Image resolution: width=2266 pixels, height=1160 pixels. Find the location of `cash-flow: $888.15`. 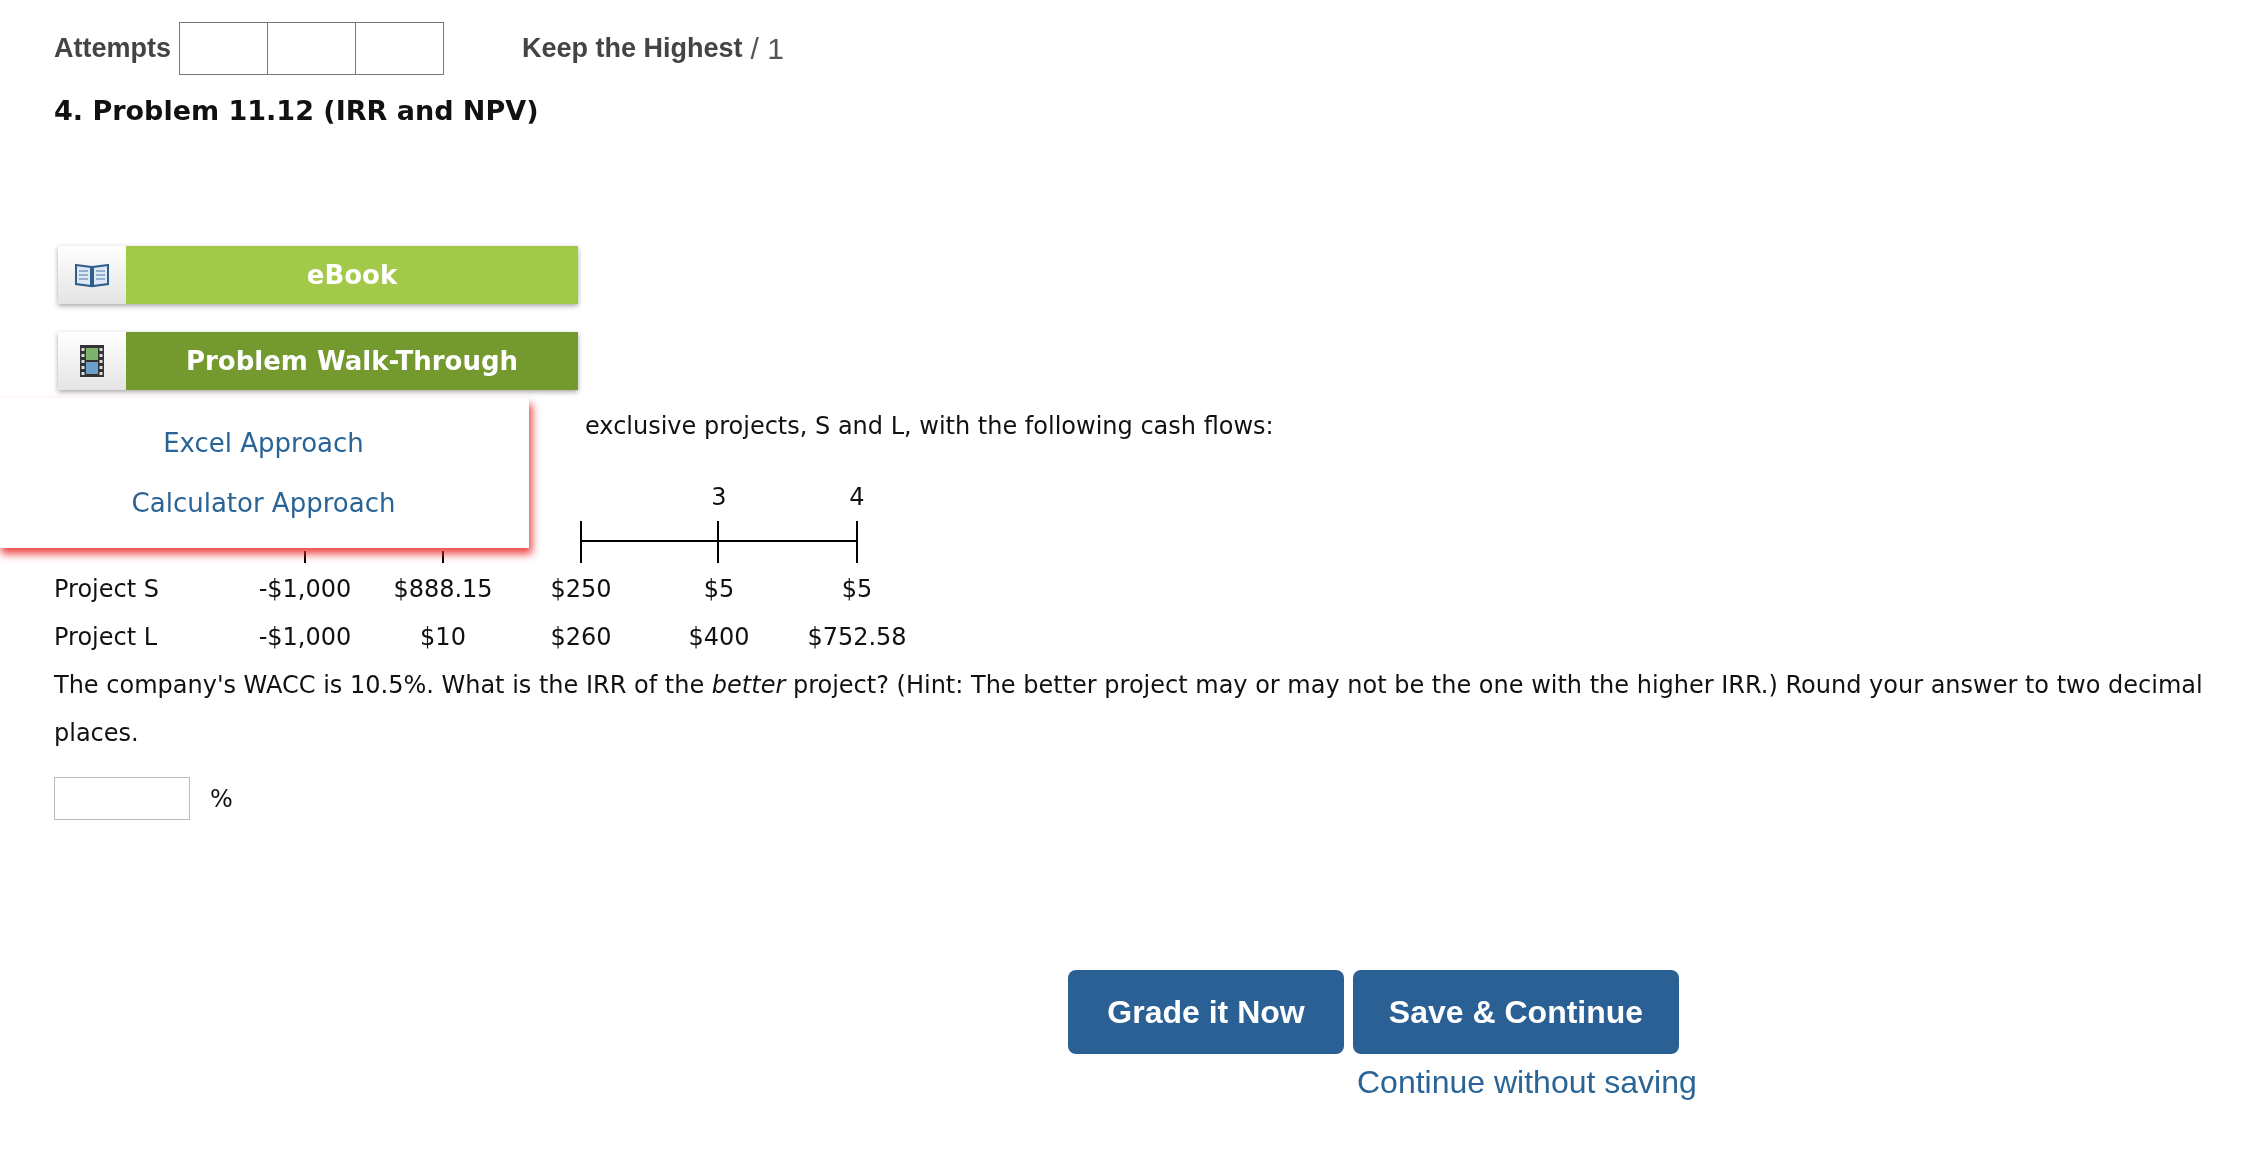

cash-flow: $888.15 is located at coordinates (443, 589).